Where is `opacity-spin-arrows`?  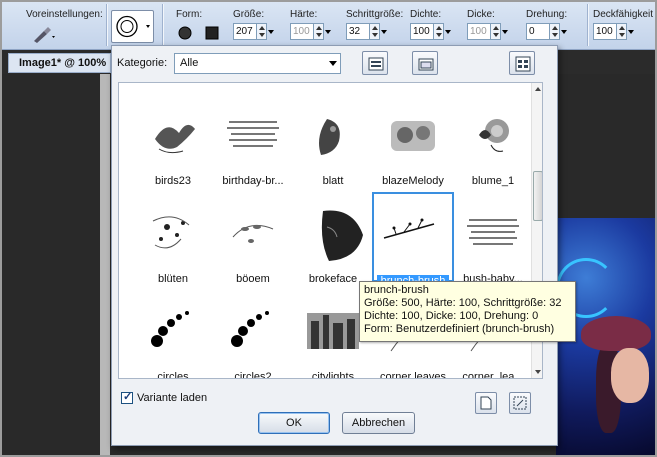 opacity-spin-arrows is located at coordinates (622, 31).